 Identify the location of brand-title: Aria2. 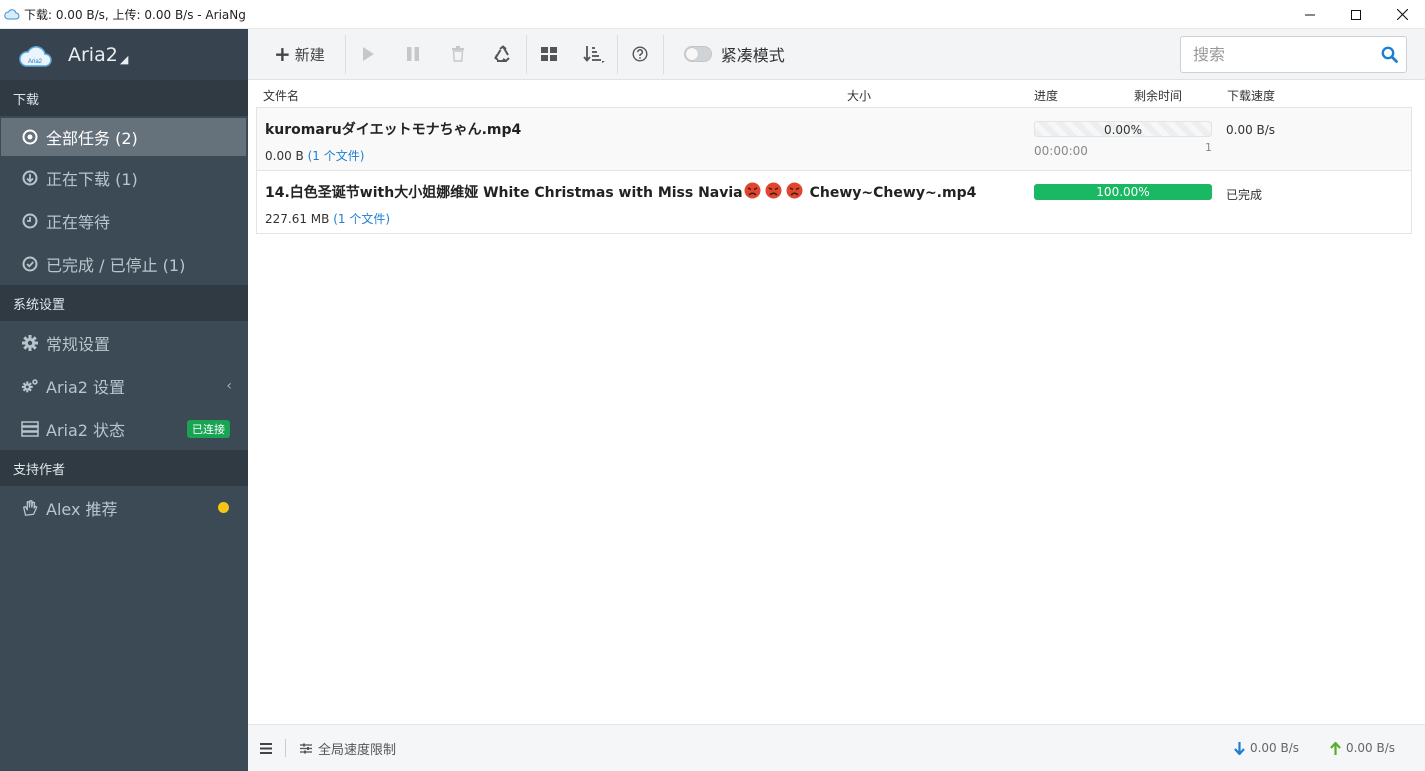
(93, 54).